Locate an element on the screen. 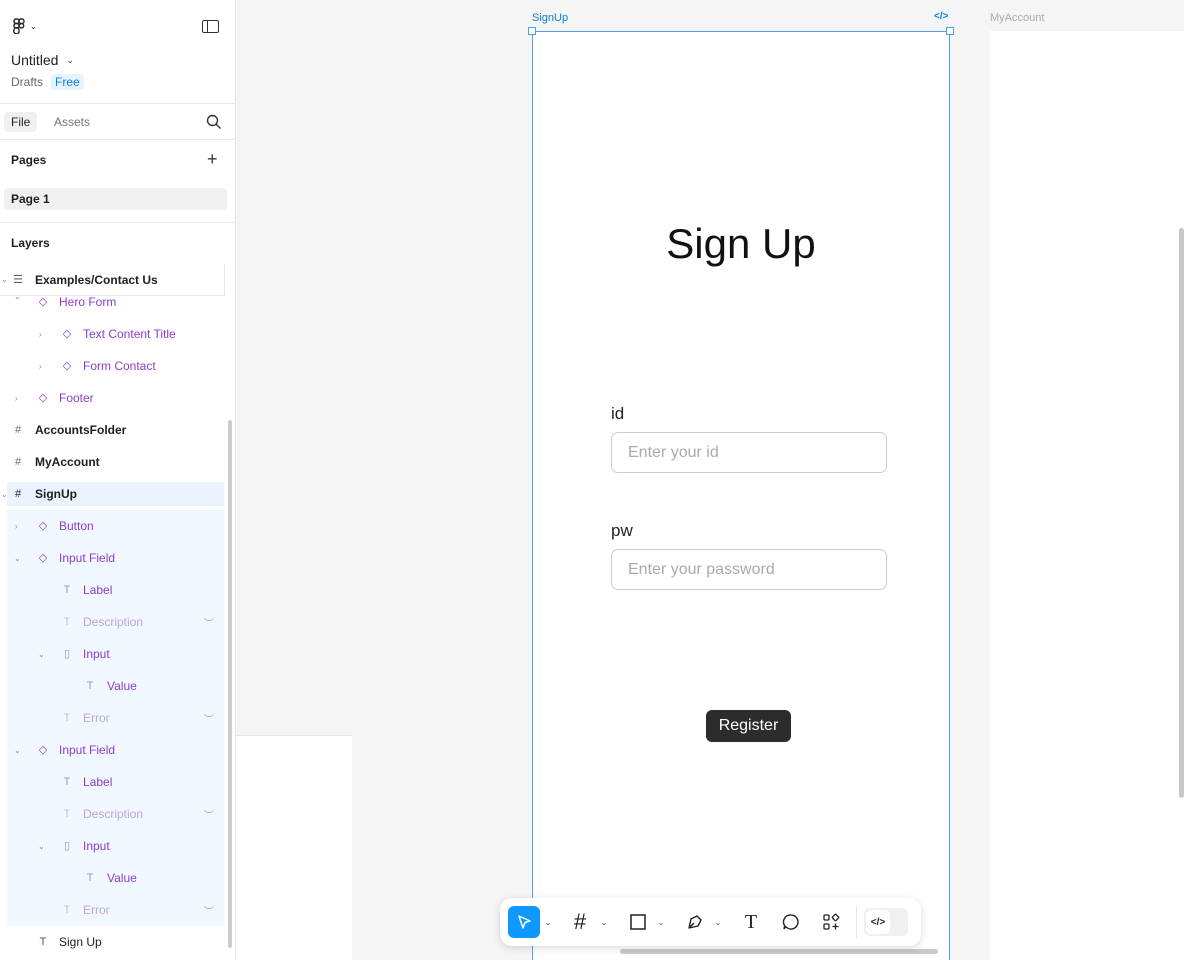  shape-tool-button is located at coordinates (638, 922).